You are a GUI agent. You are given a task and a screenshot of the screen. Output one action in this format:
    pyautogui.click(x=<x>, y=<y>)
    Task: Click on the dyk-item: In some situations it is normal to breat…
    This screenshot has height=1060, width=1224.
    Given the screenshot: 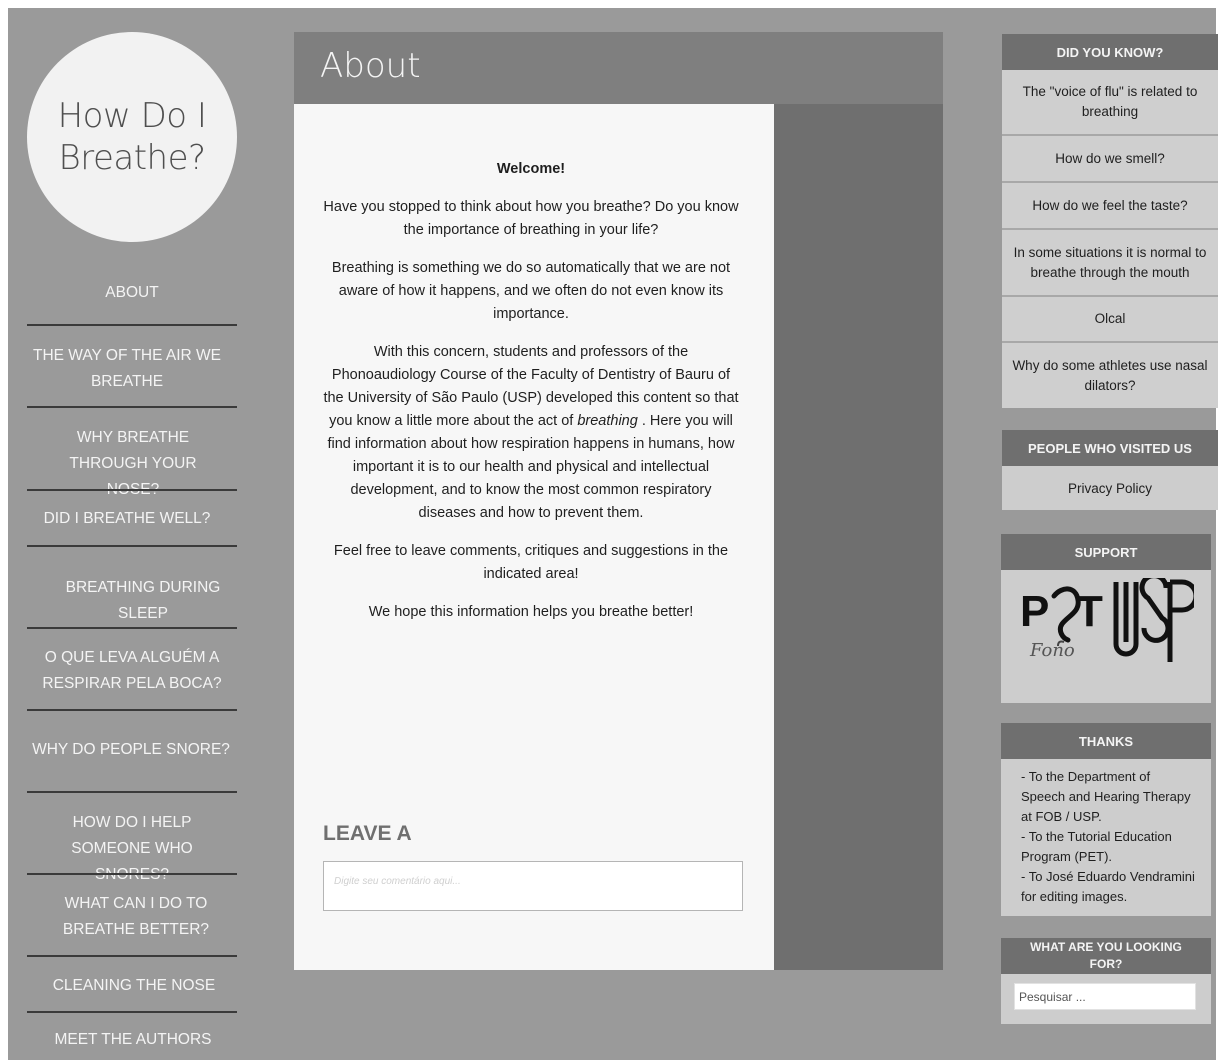 What is the action you would take?
    pyautogui.click(x=1110, y=263)
    